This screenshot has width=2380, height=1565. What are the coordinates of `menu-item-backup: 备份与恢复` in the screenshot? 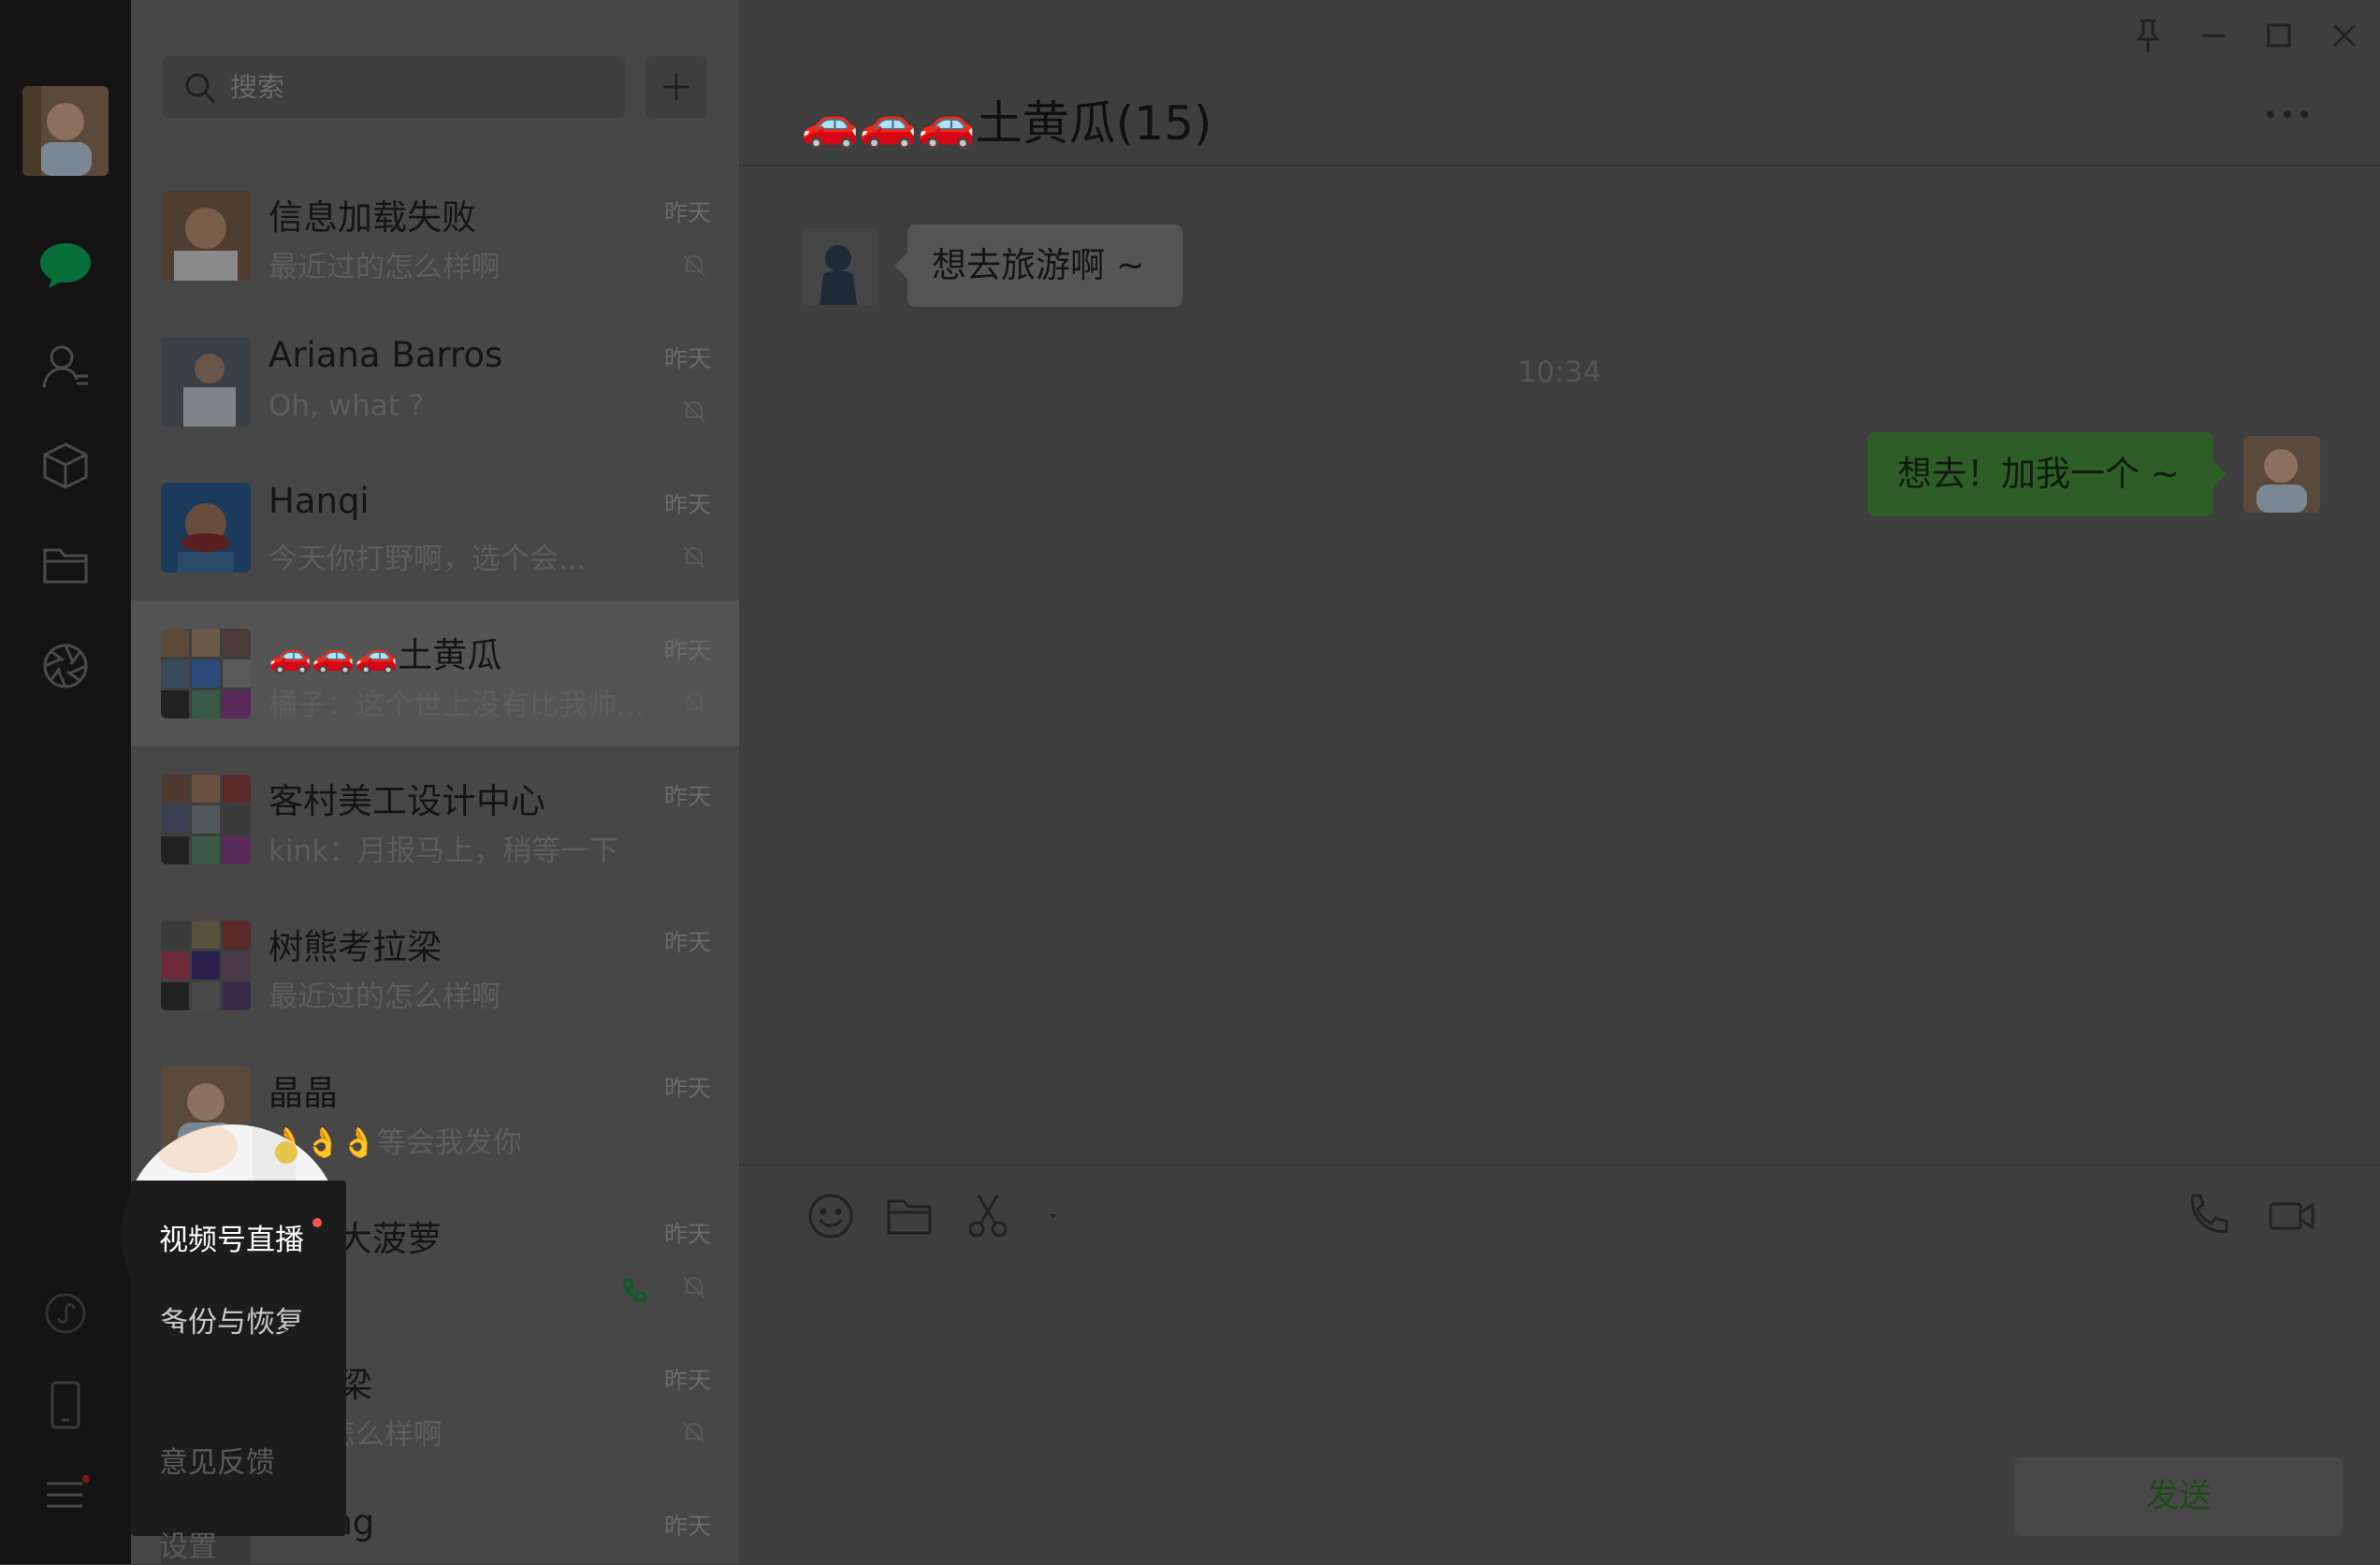 It's located at (231, 1319).